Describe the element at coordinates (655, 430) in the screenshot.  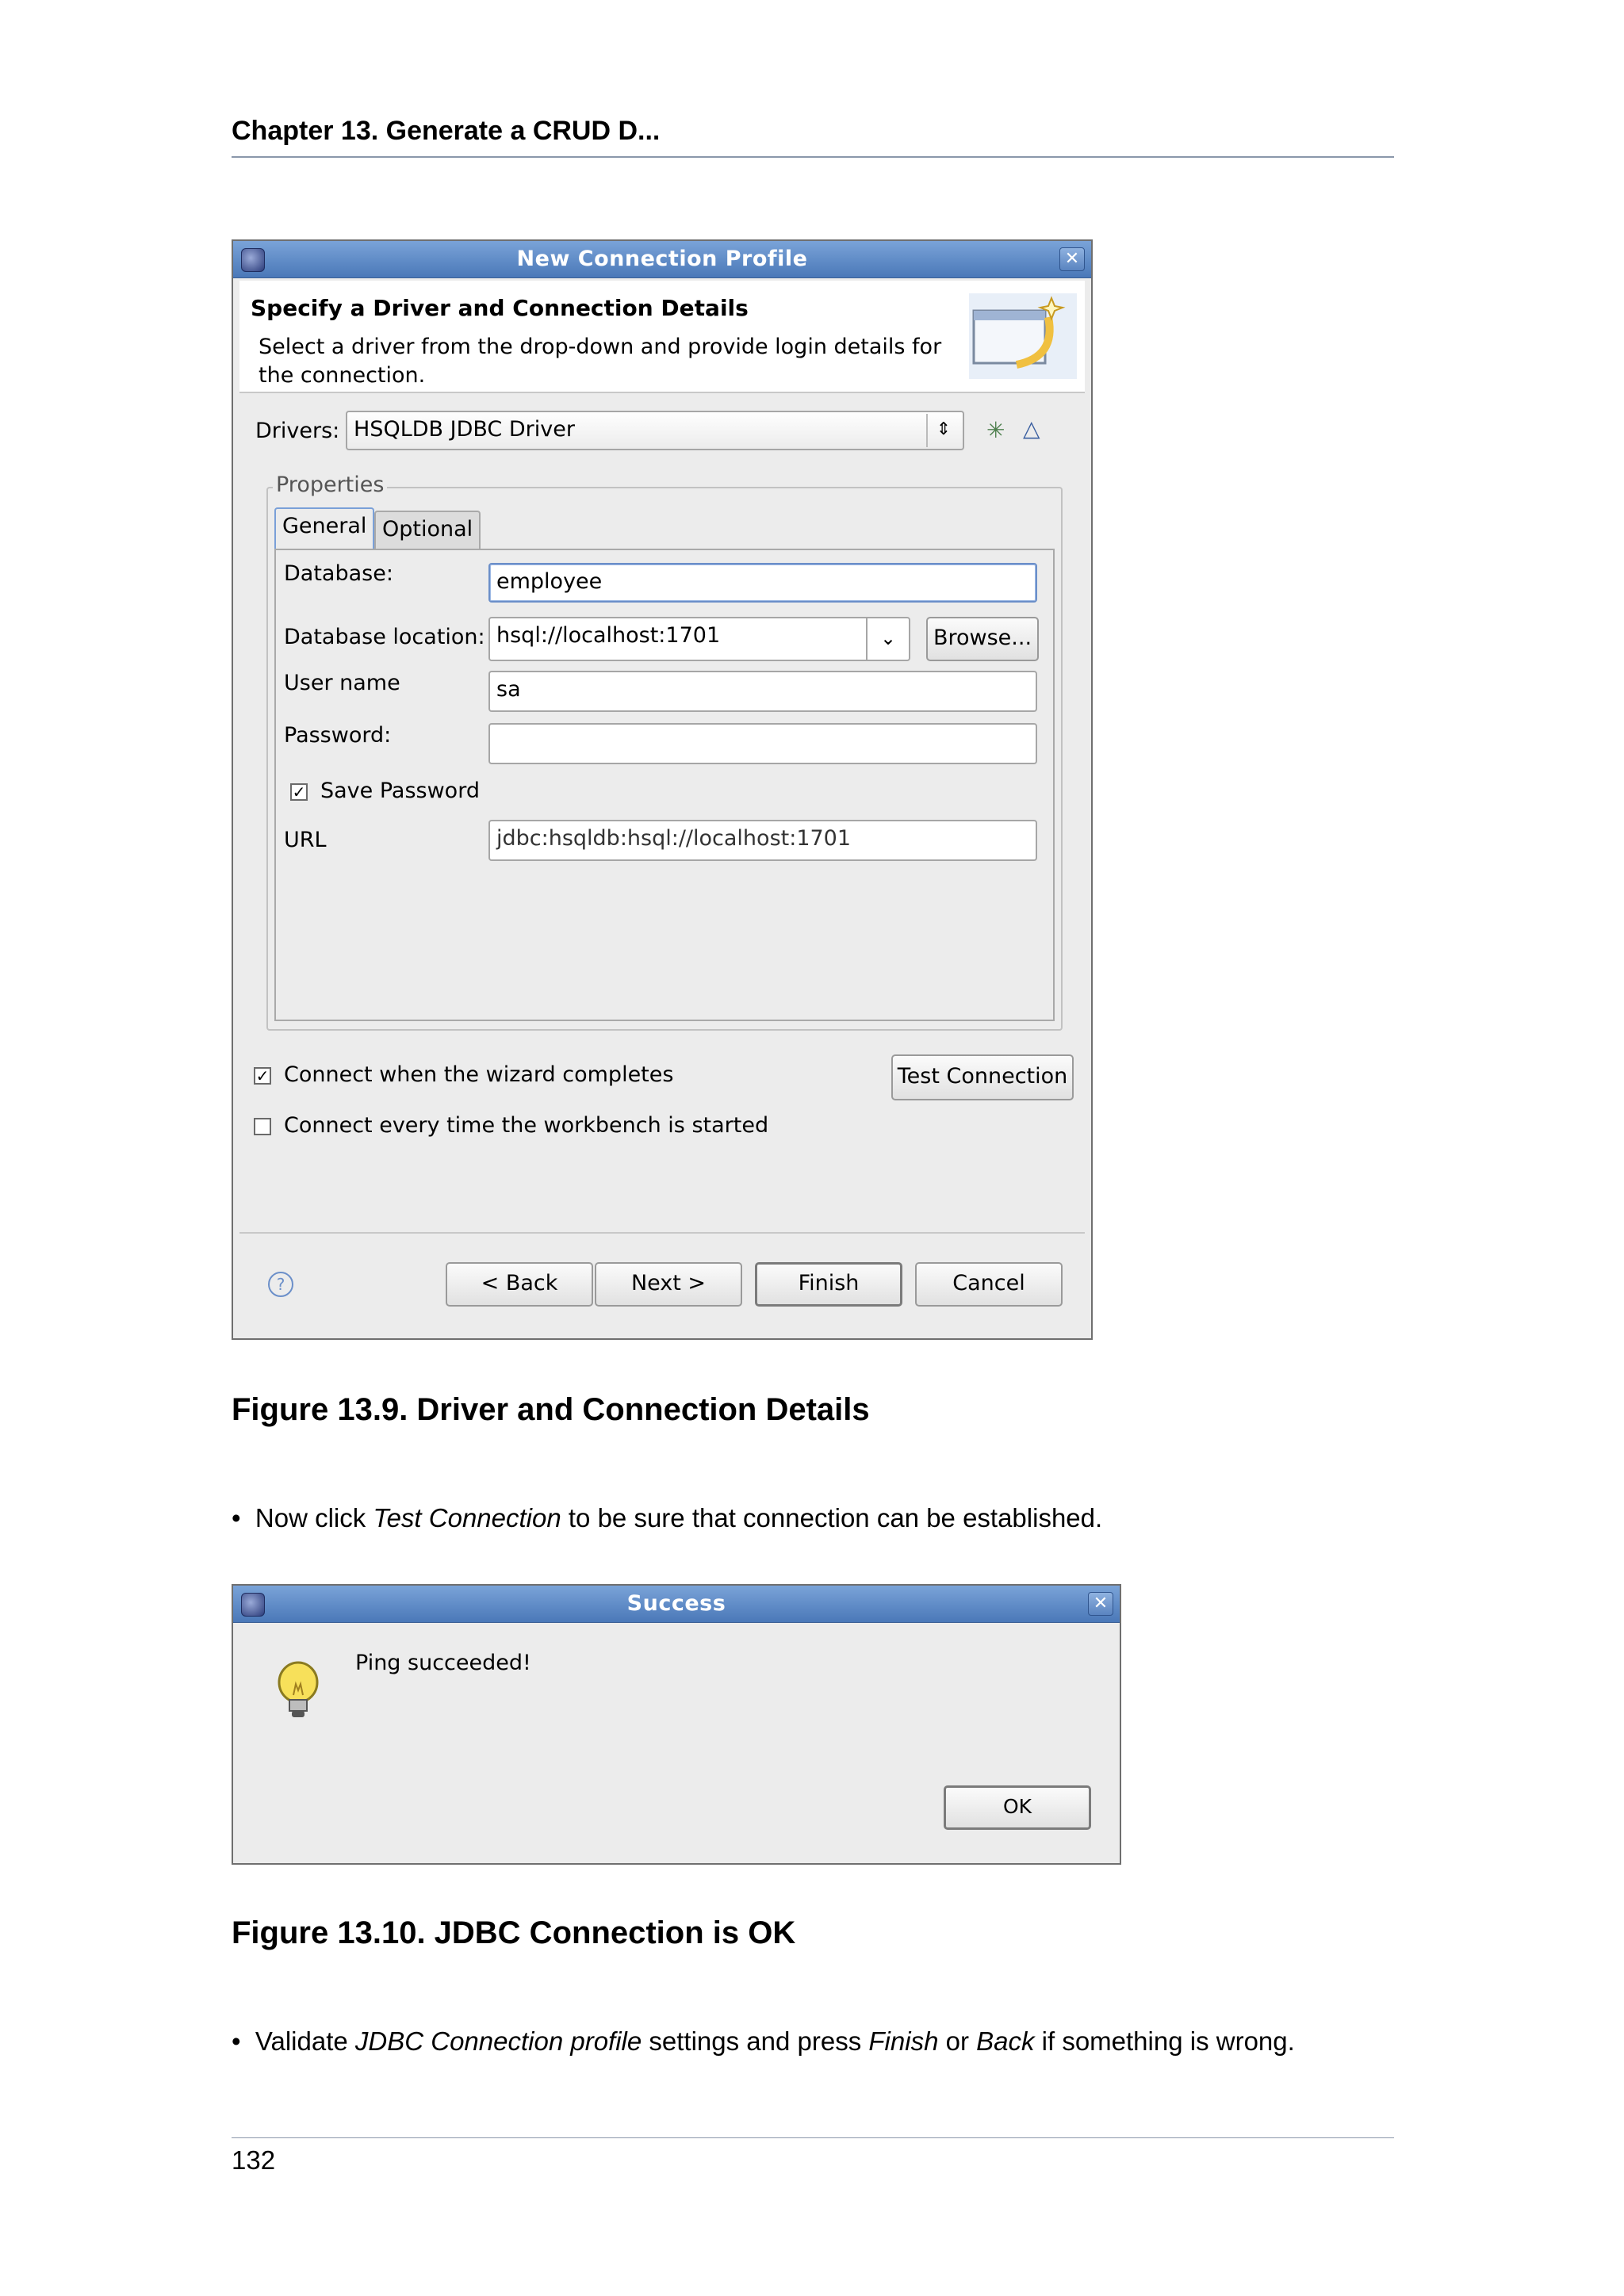
I see `drivers-select: HSQLDB JDBC Driver ⇕` at that location.